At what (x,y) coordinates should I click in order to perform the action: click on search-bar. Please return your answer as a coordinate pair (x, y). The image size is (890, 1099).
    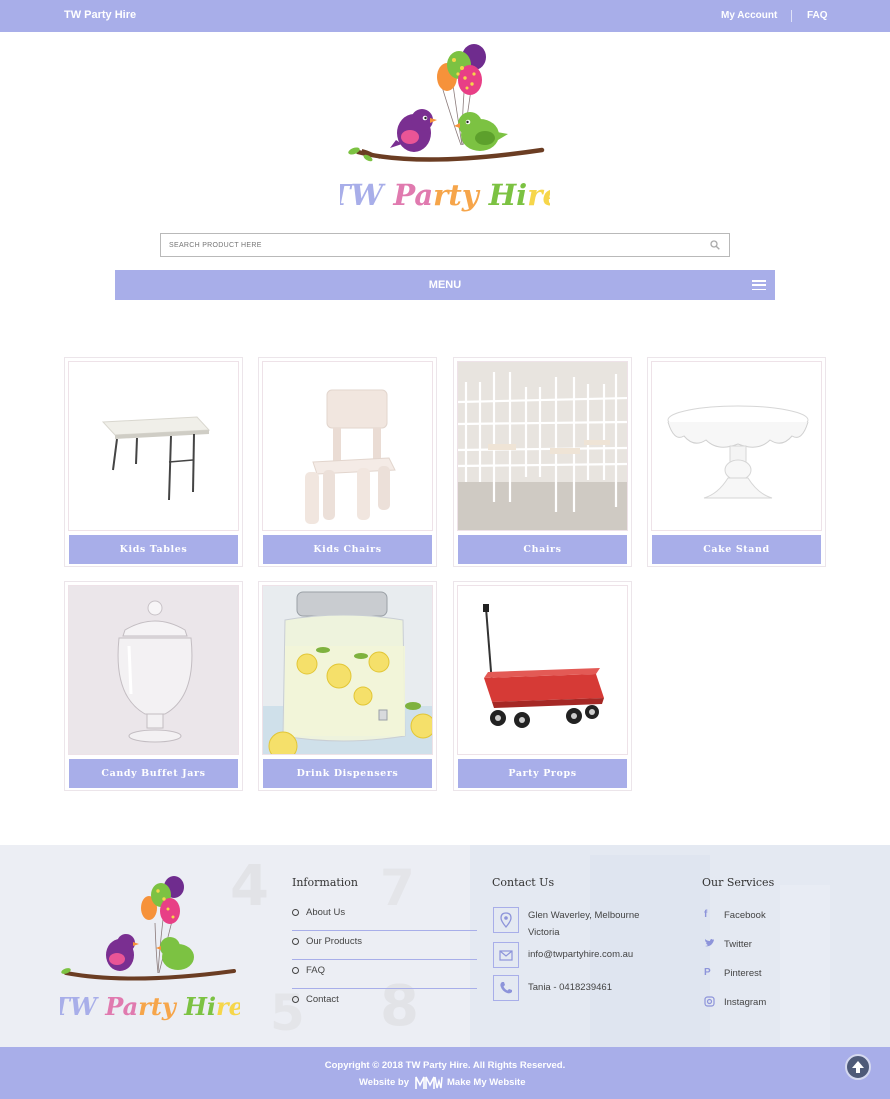
    Looking at the image, I should click on (445, 245).